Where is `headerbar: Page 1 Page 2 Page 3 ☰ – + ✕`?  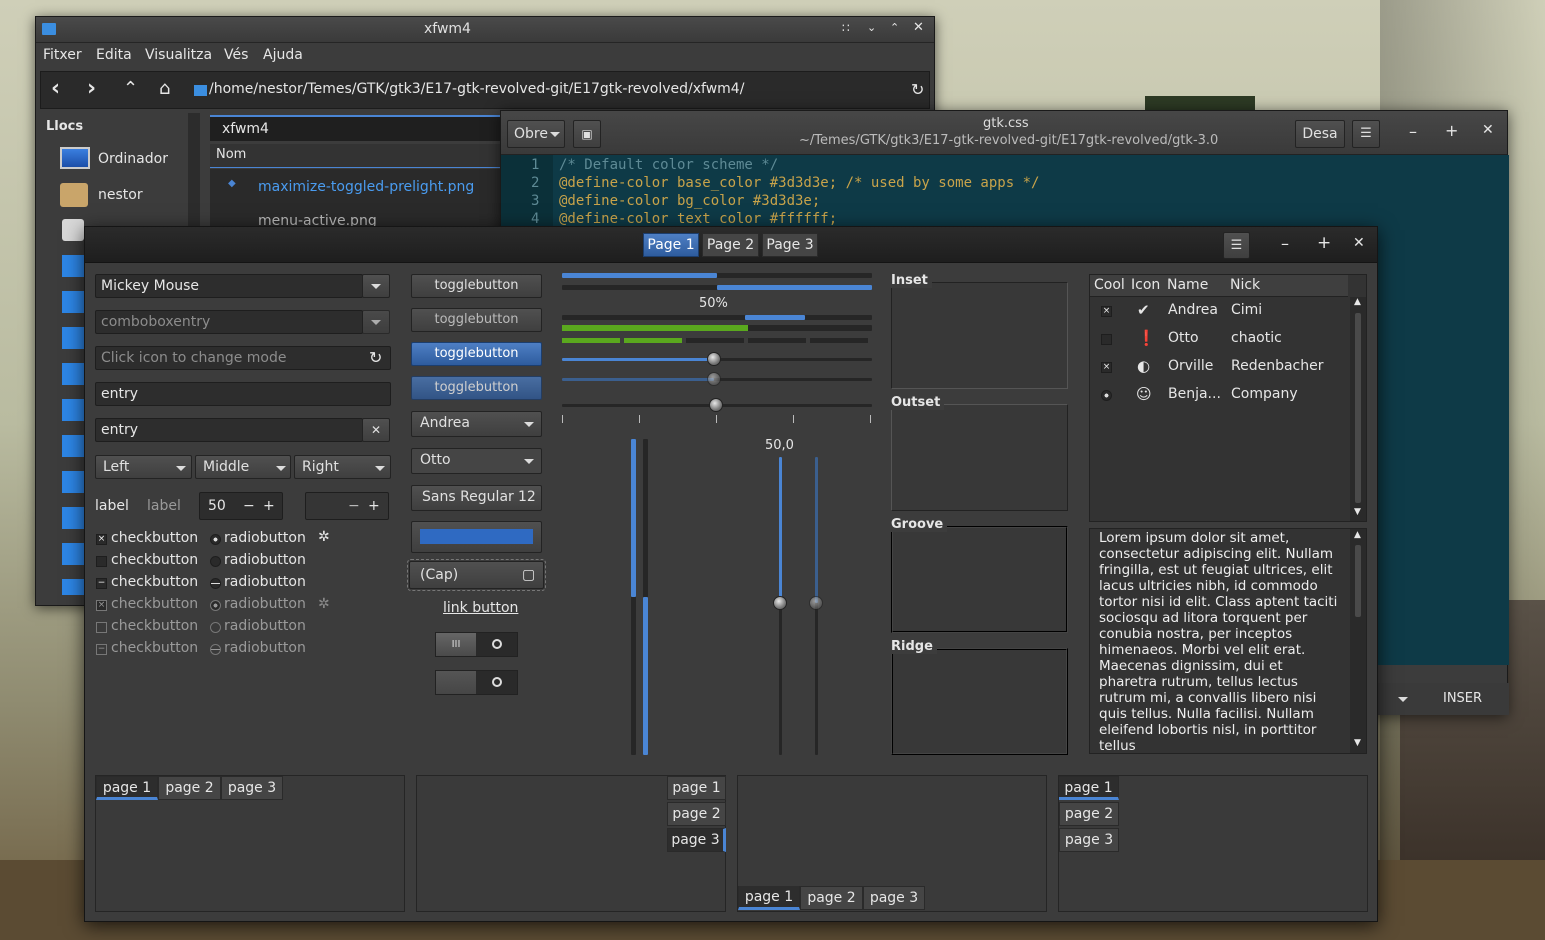 headerbar: Page 1 Page 2 Page 3 ☰ – + ✕ is located at coordinates (731, 245).